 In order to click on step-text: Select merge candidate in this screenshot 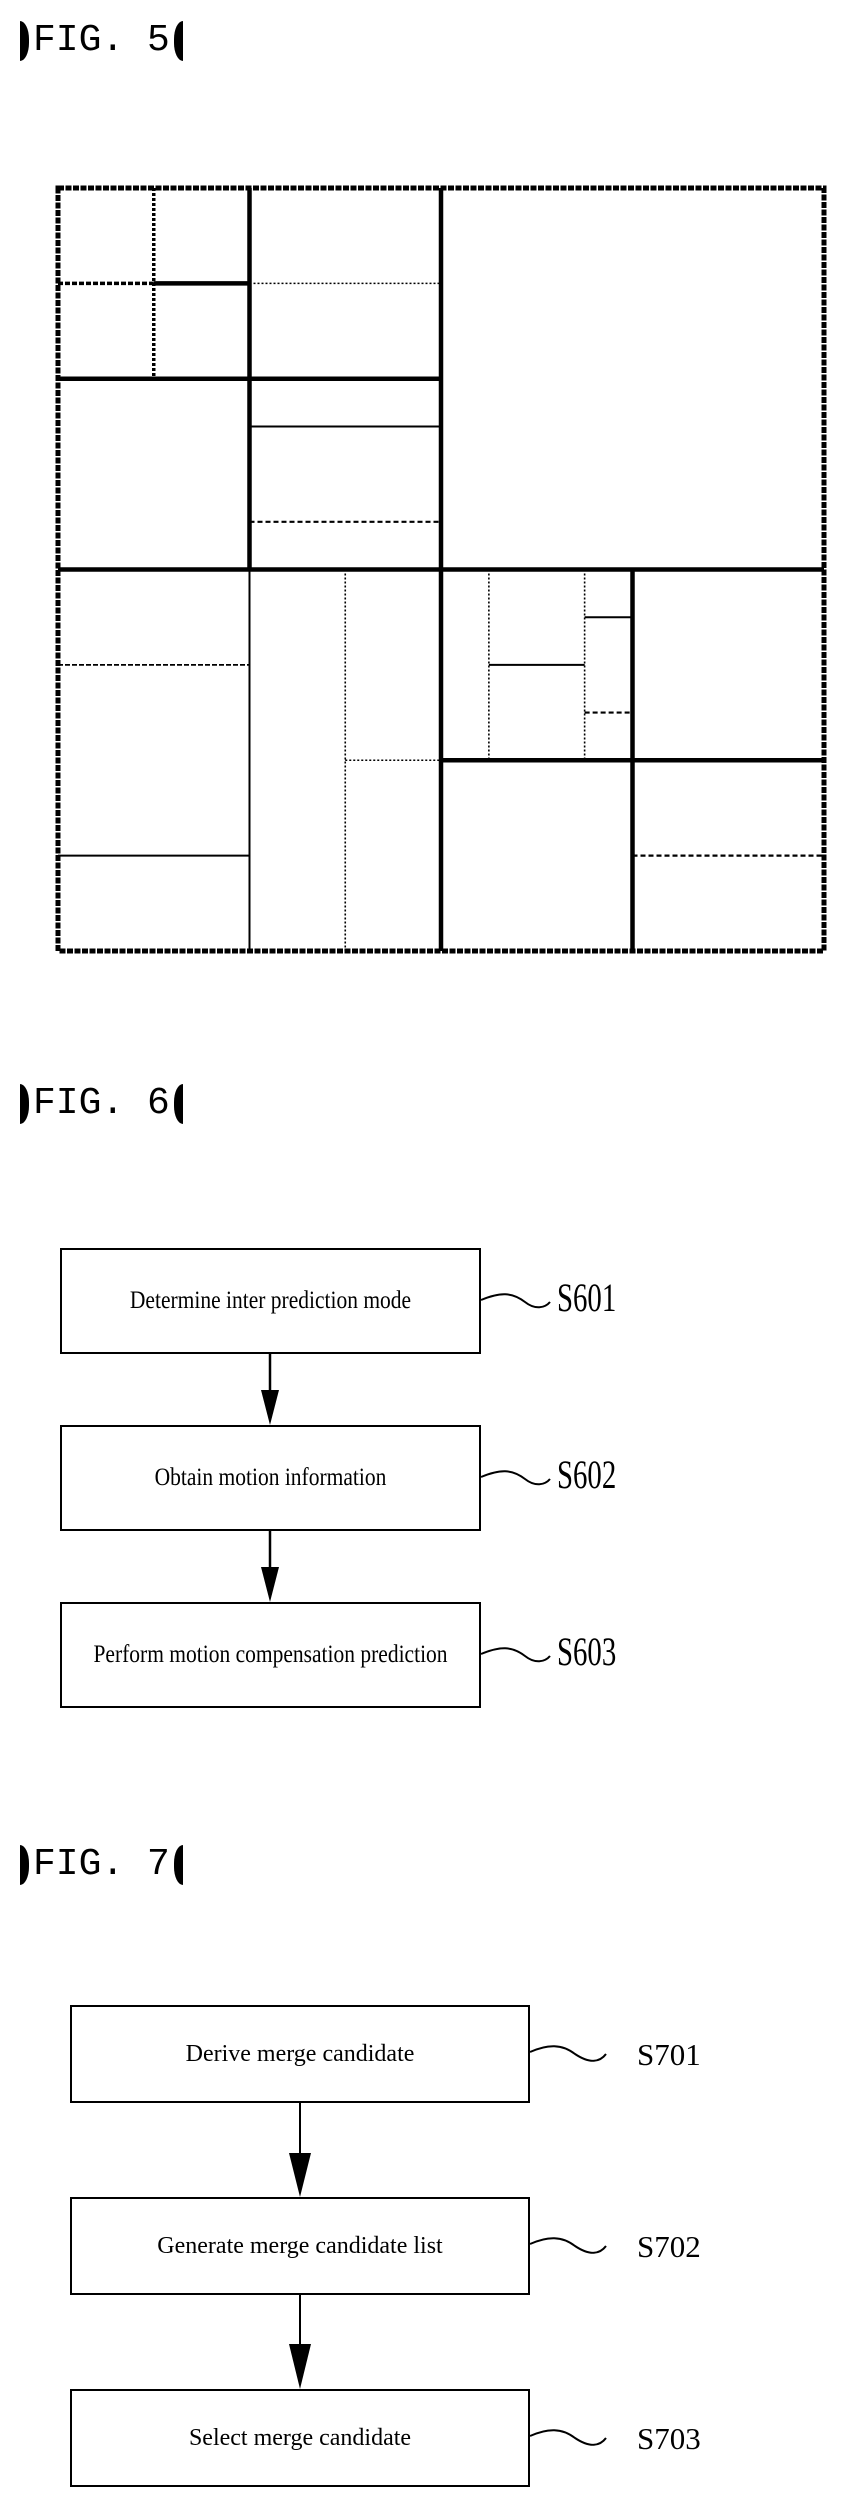, I will do `click(300, 2438)`.